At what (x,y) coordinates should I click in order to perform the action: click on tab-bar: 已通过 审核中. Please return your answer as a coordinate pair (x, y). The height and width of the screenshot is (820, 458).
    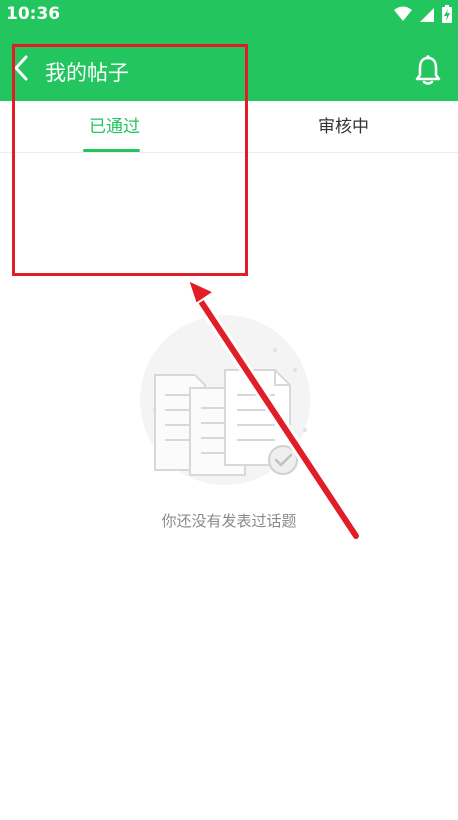
    Looking at the image, I should click on (229, 127).